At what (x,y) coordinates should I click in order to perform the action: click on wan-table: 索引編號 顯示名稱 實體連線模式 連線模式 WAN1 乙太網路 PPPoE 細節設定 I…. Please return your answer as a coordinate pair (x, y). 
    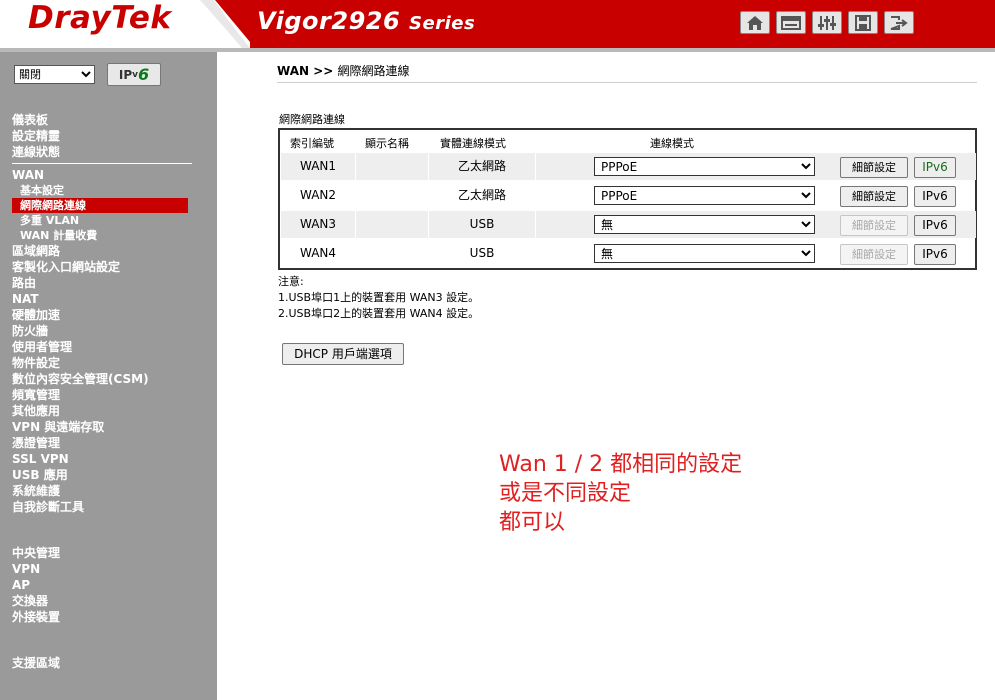
    Looking at the image, I should click on (627, 199).